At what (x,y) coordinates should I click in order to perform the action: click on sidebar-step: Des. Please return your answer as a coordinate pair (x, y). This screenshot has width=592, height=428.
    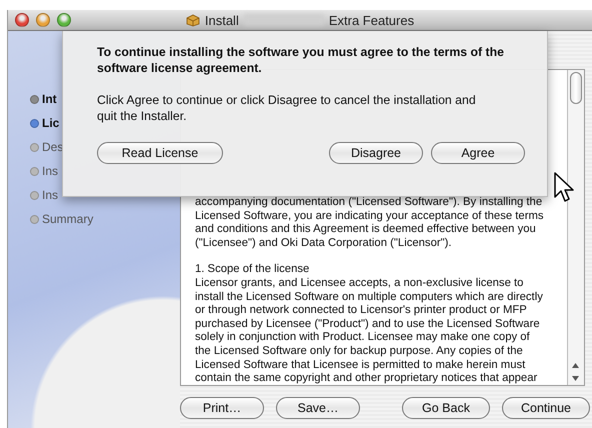
    Looking at the image, I should click on (53, 147).